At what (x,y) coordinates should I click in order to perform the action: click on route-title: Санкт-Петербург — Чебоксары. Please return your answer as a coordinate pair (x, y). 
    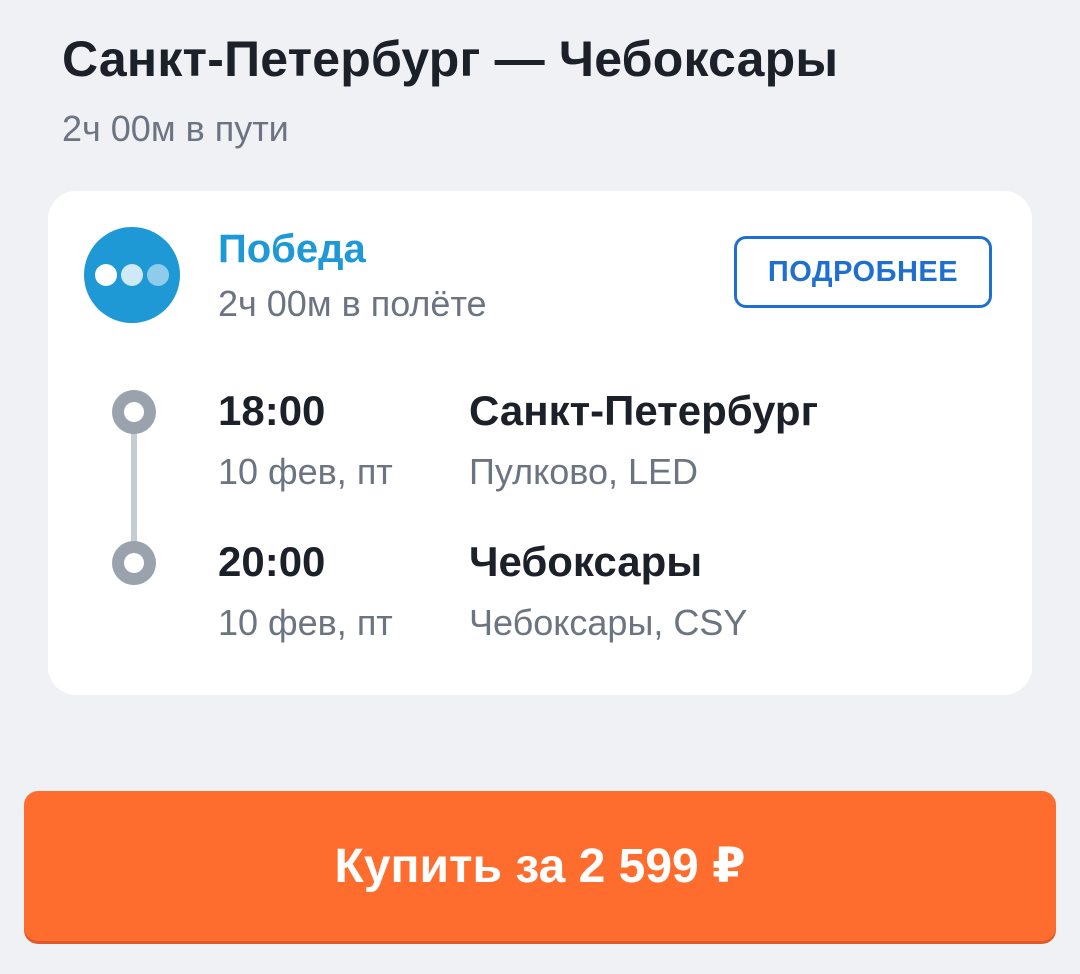
    Looking at the image, I should click on (450, 59).